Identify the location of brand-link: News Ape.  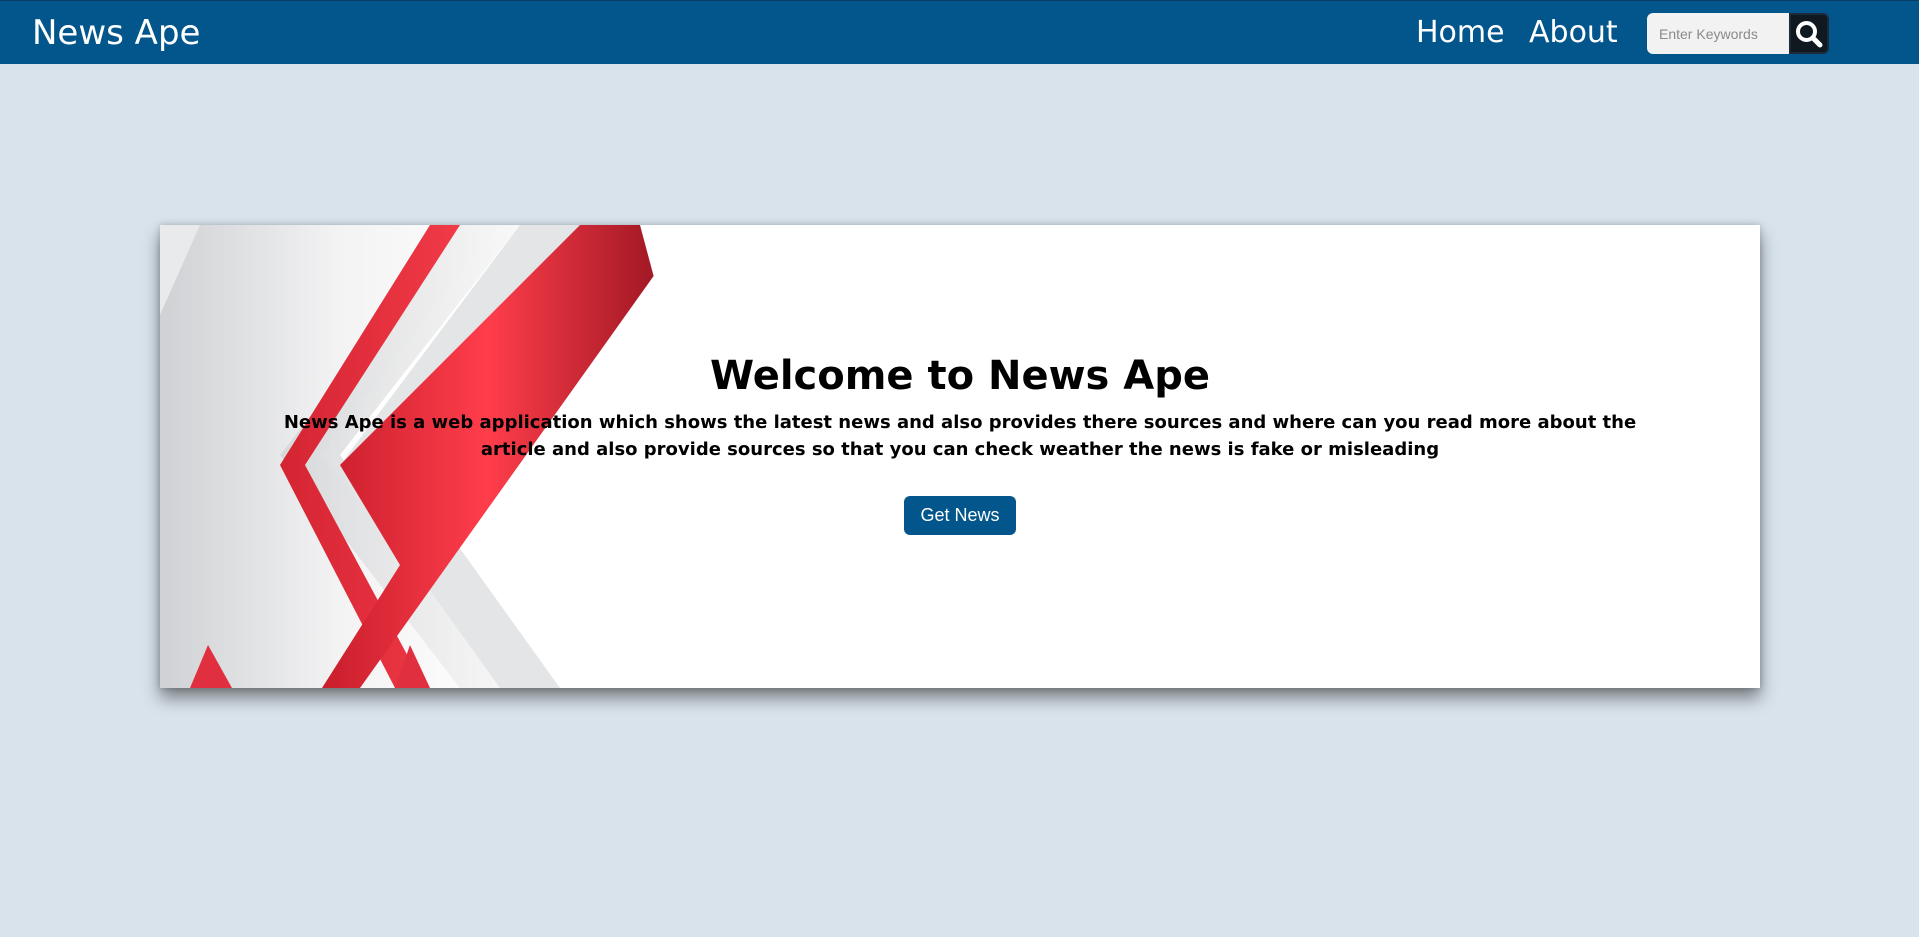
(116, 33).